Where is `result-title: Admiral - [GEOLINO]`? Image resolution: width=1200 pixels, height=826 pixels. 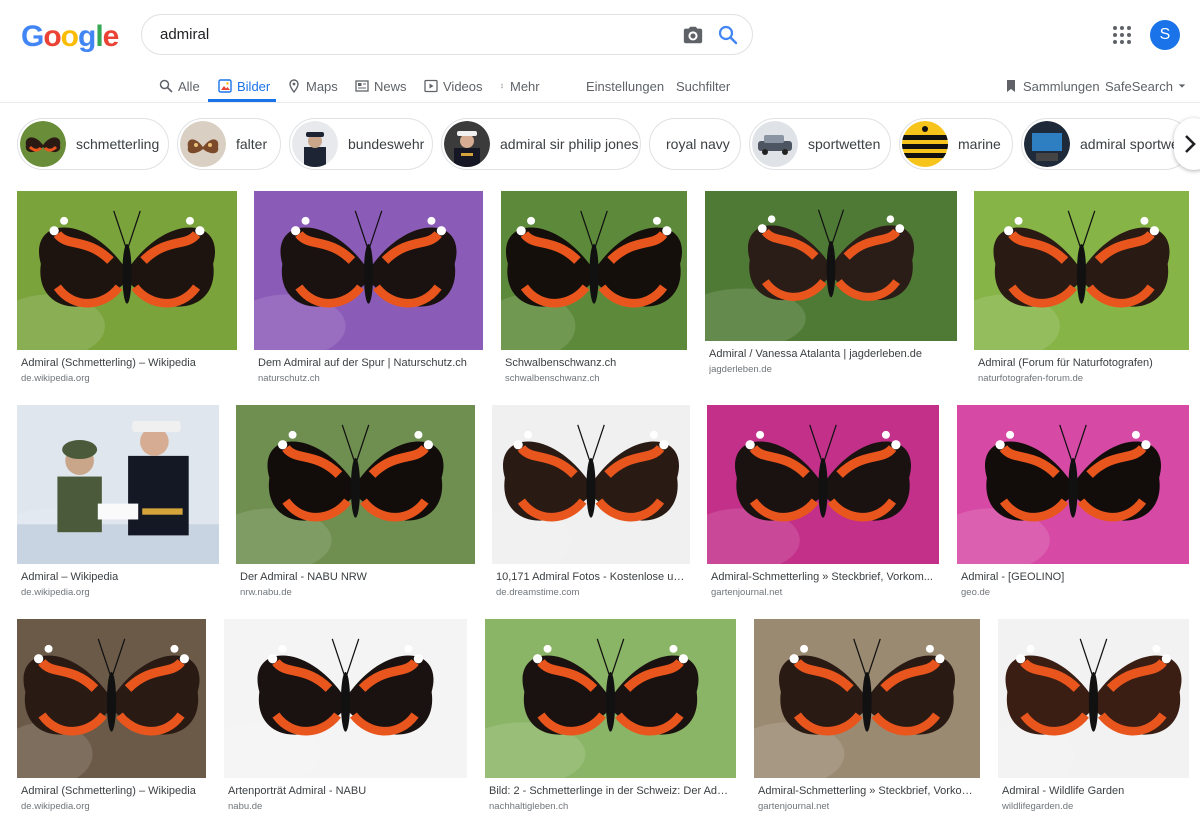 result-title: Admiral - [GEOLINO] is located at coordinates (1074, 577).